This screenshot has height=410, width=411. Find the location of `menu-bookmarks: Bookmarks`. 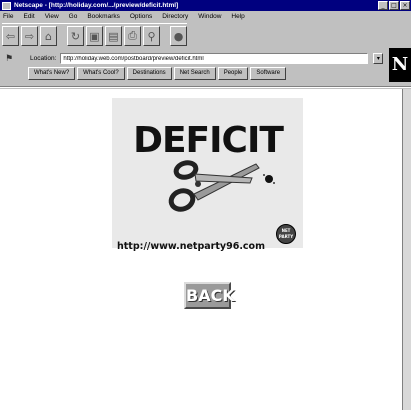

menu-bookmarks: Bookmarks is located at coordinates (103, 16).